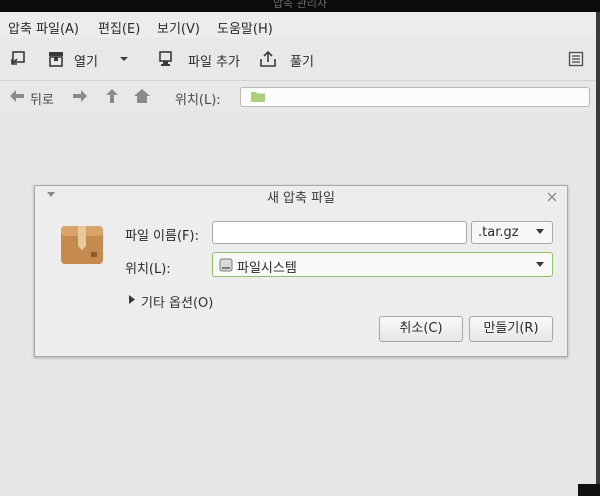  I want to click on menu-edit: 편집(E), so click(119, 27).